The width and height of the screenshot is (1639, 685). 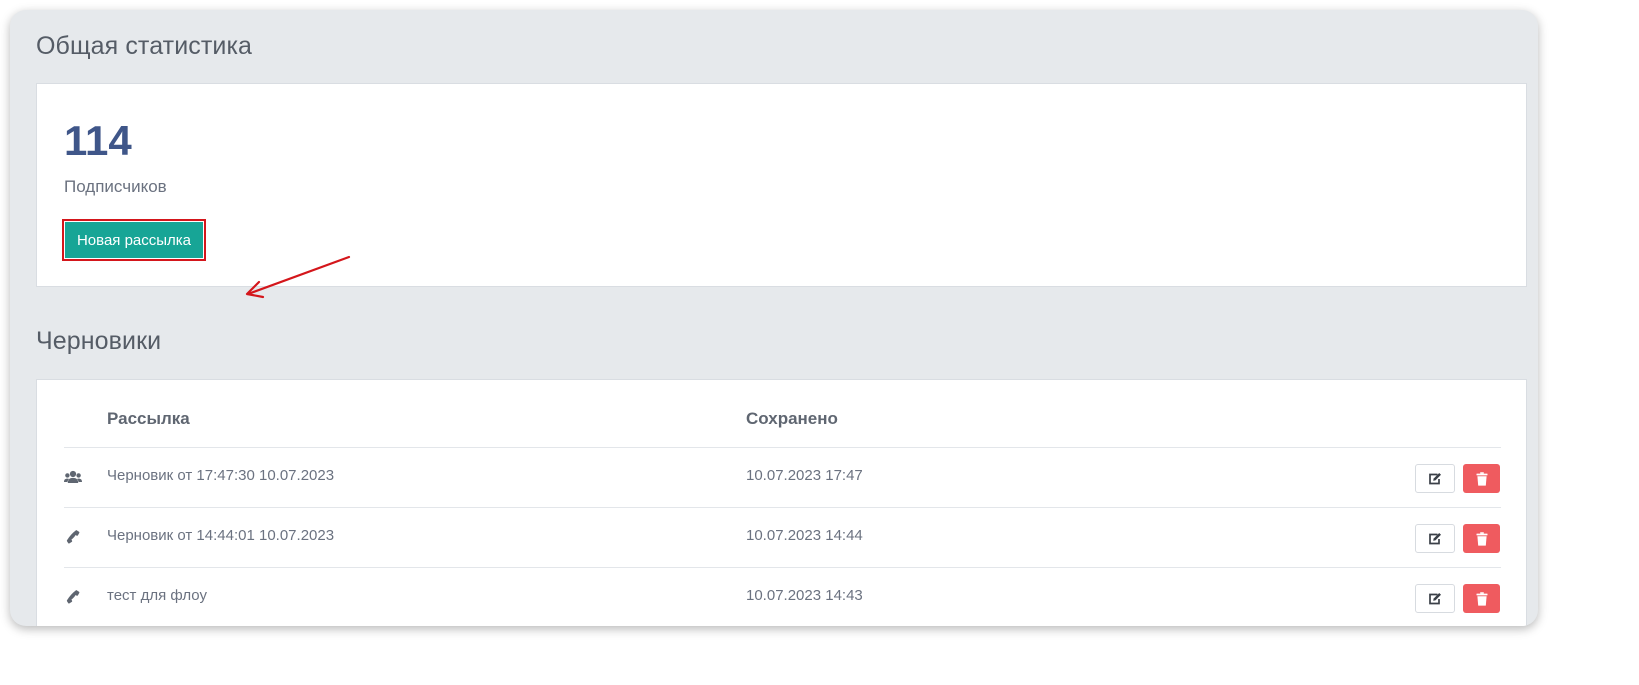 I want to click on table-row: тест для флоу 10.07.2023 14:43, so click(x=782, y=597).